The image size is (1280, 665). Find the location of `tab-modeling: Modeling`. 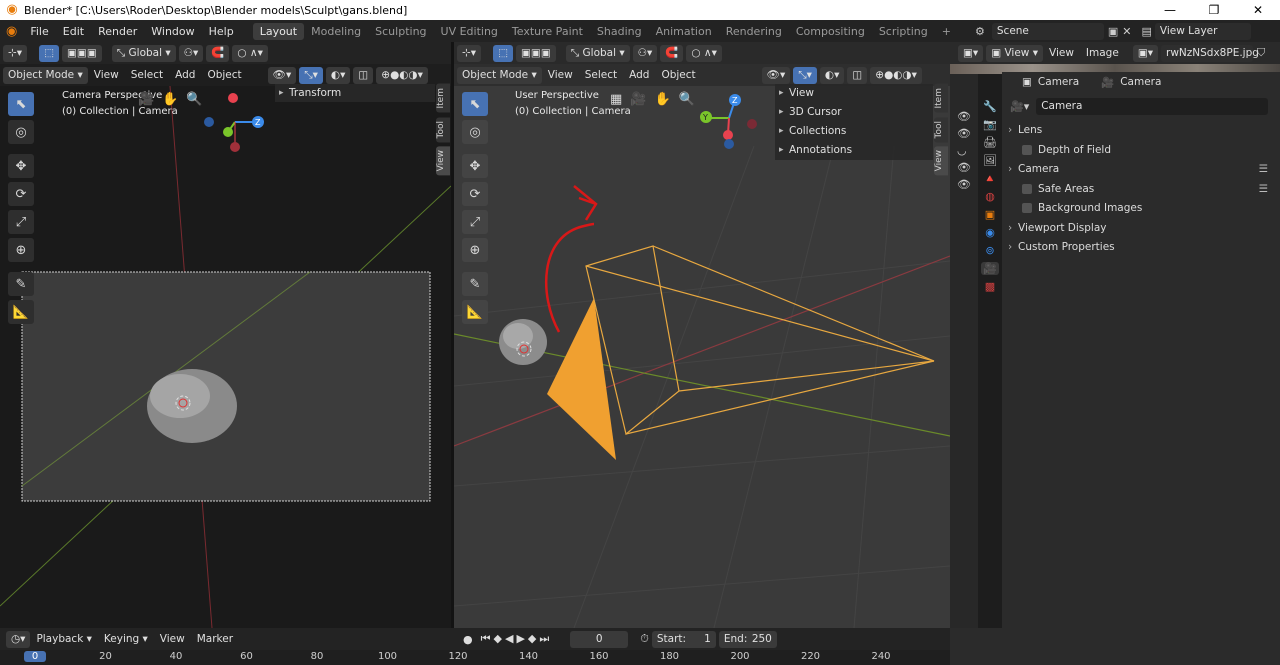

tab-modeling: Modeling is located at coordinates (336, 31).